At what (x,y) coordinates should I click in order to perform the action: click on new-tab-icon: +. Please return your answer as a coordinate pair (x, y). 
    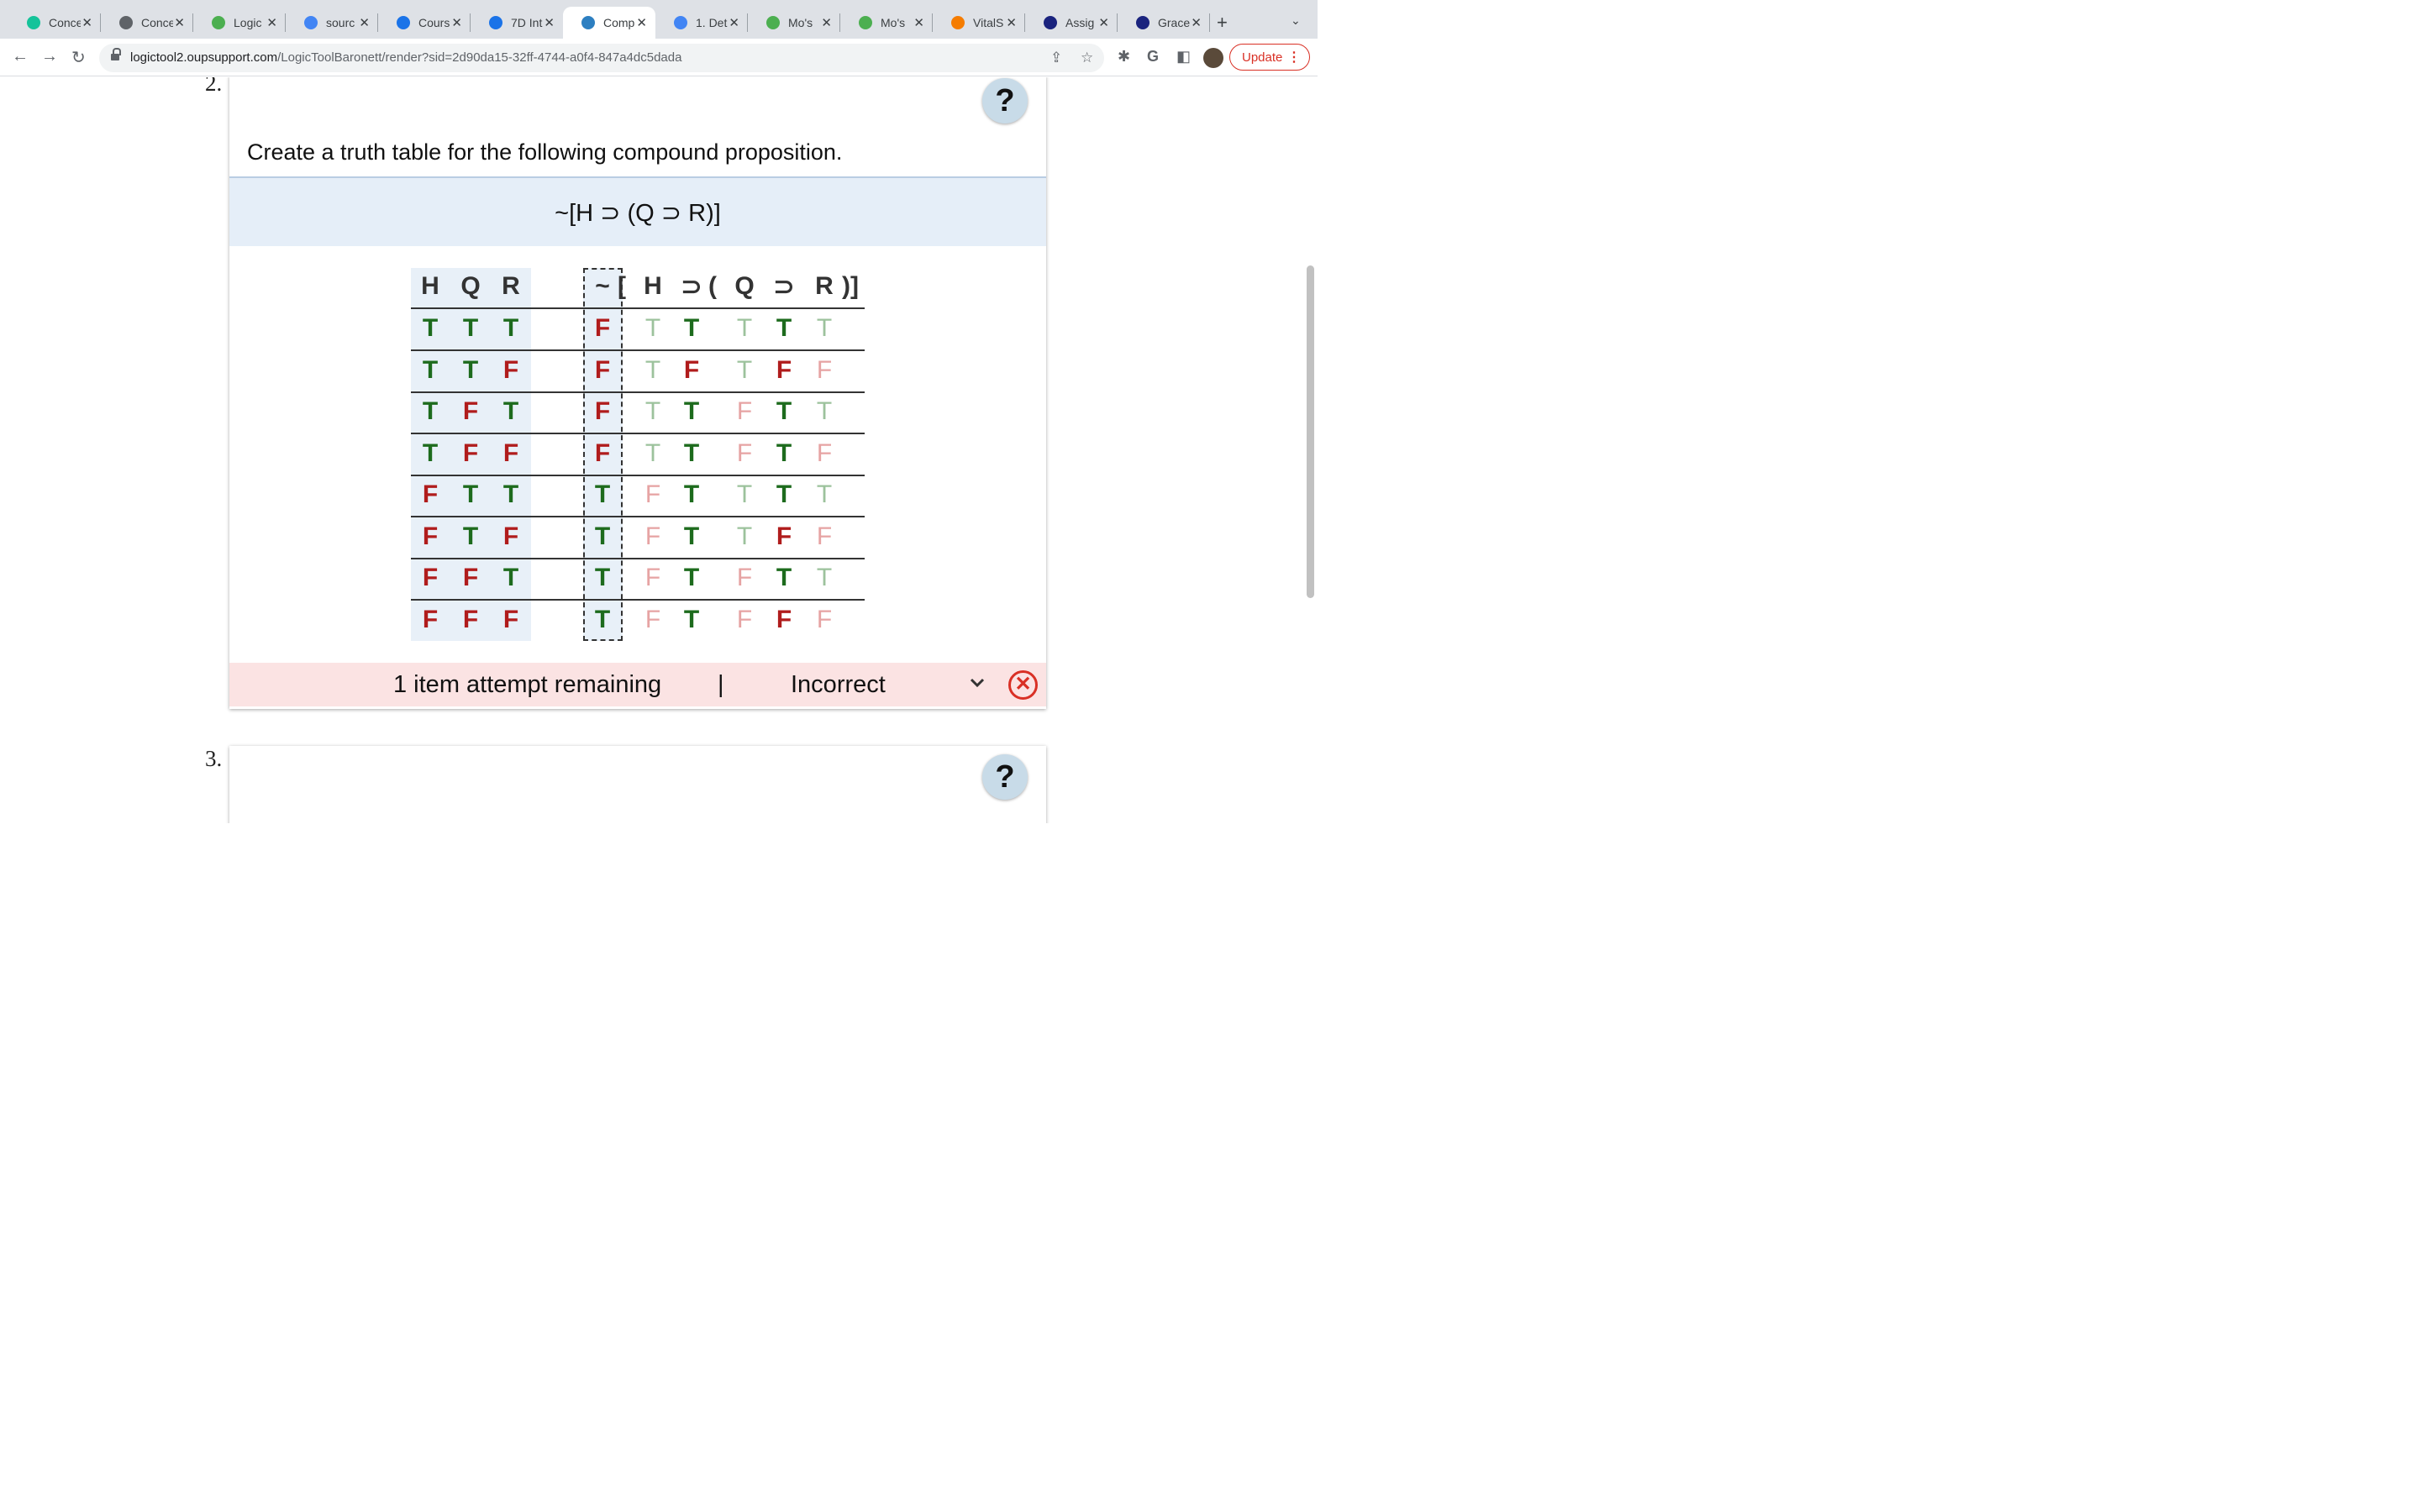
    Looking at the image, I should click on (1223, 23).